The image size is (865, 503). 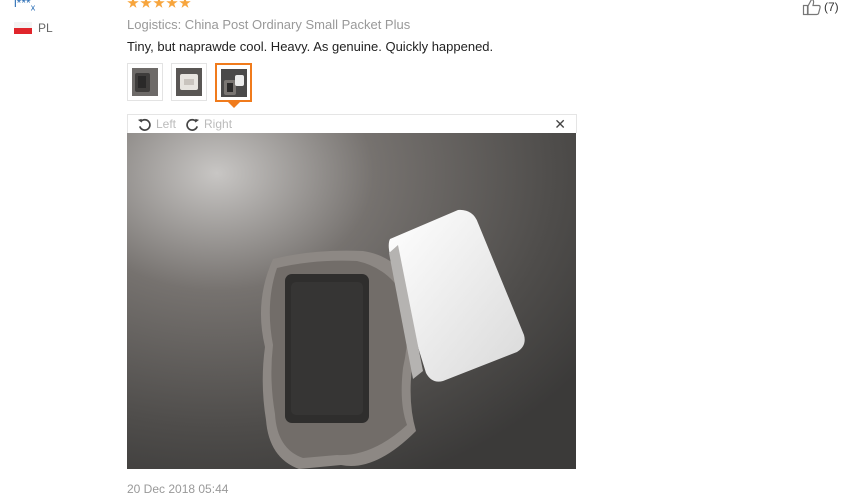 I want to click on close-icon: ✕, so click(x=560, y=124).